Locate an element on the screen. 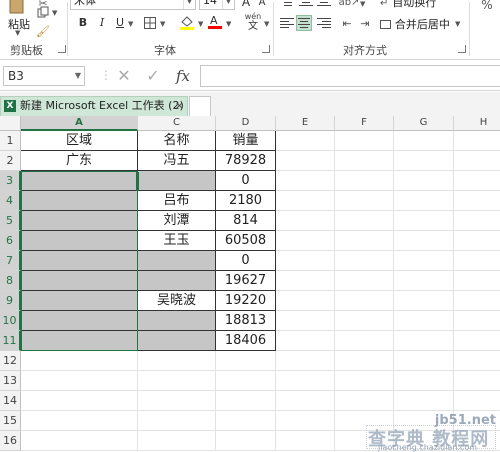  cell-d5: 814 is located at coordinates (246, 221).